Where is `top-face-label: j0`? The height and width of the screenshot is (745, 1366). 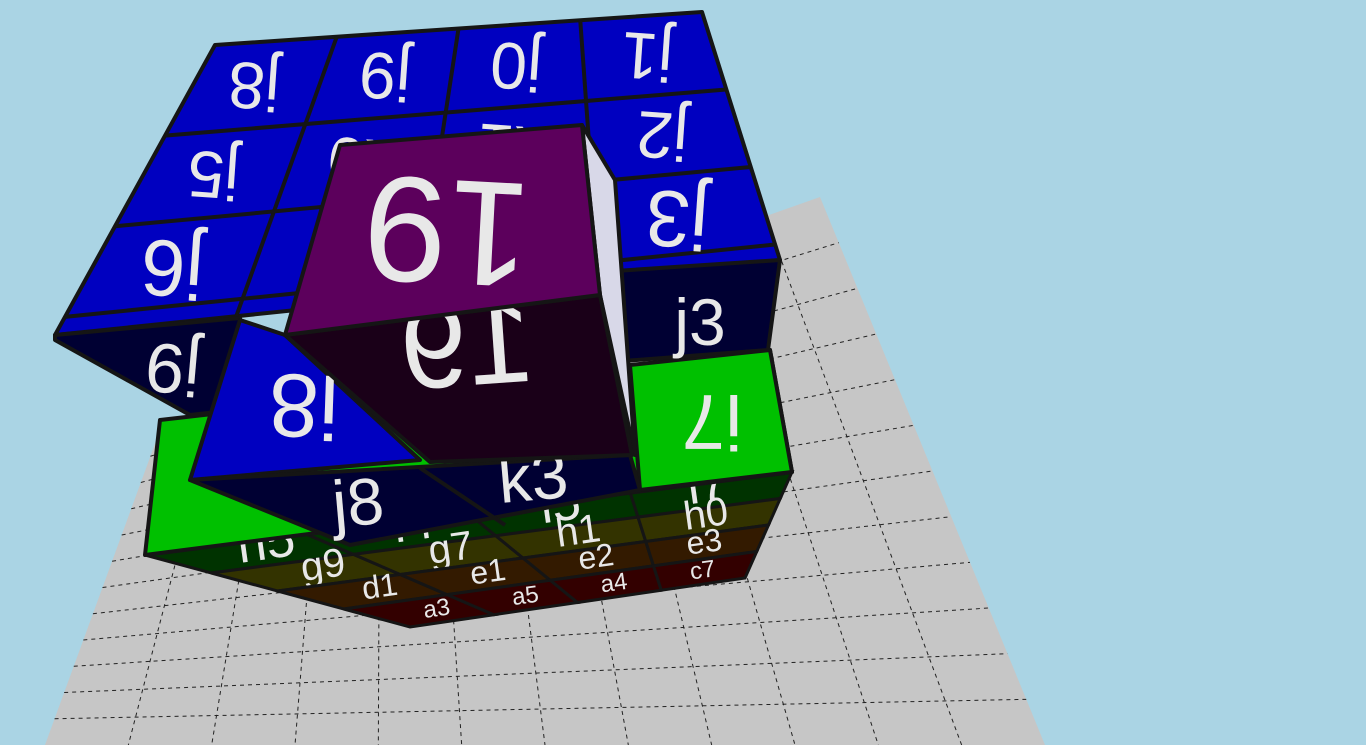
top-face-label: j0 is located at coordinates (517, 67).